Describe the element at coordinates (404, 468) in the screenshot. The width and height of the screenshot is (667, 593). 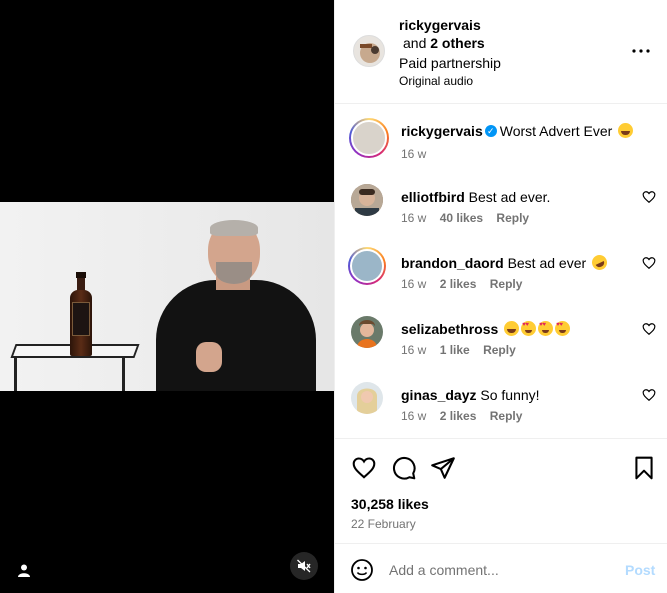
I see `comment-bubble-icon` at that location.